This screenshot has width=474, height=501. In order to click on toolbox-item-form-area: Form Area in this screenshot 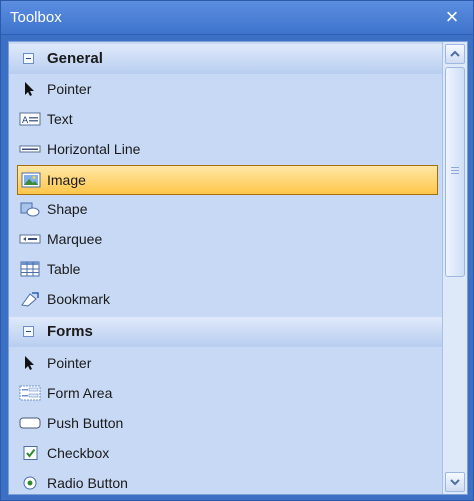, I will do `click(225, 393)`.